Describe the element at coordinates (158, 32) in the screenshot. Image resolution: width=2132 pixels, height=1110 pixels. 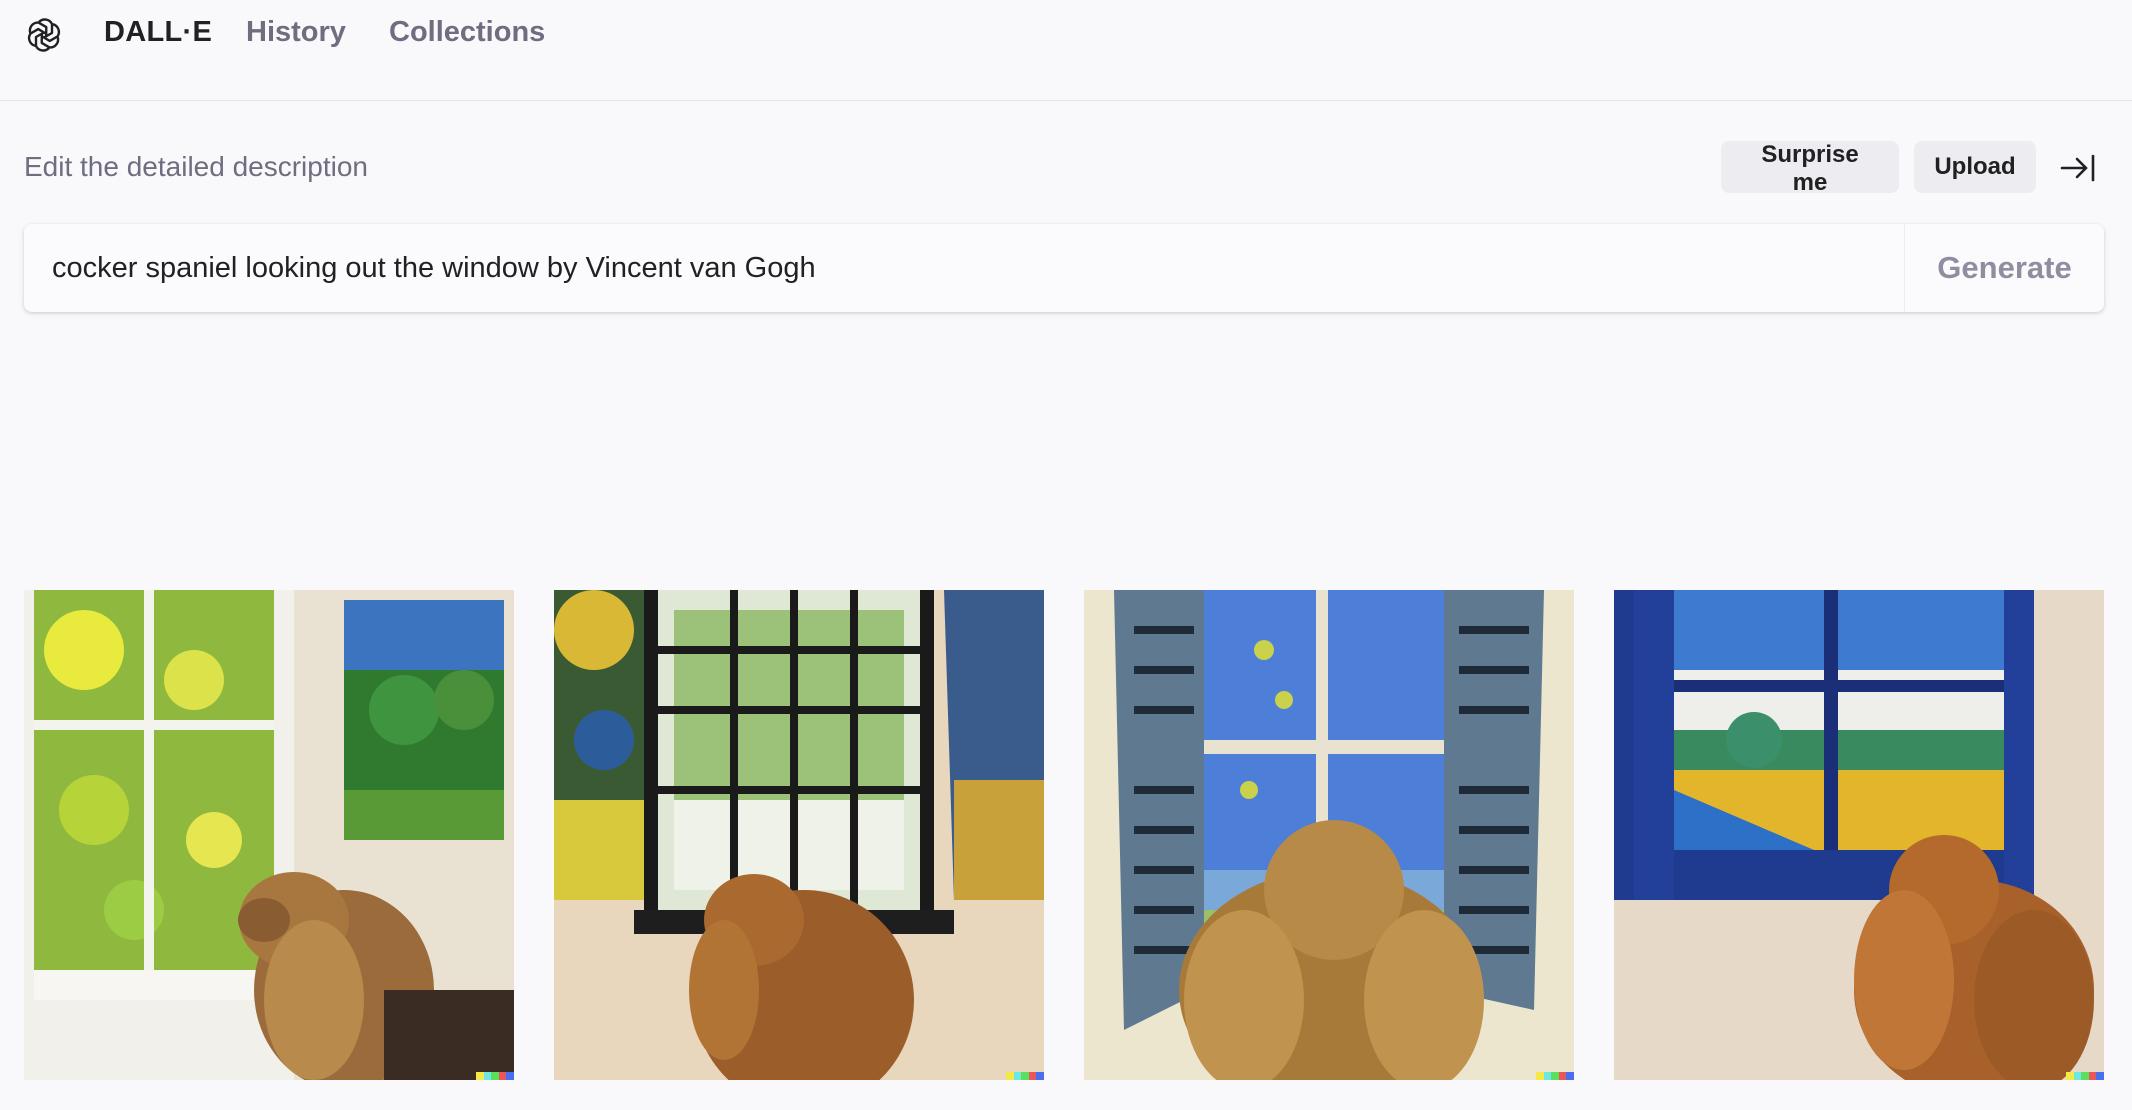
I see `brand-title: DALL·E` at that location.